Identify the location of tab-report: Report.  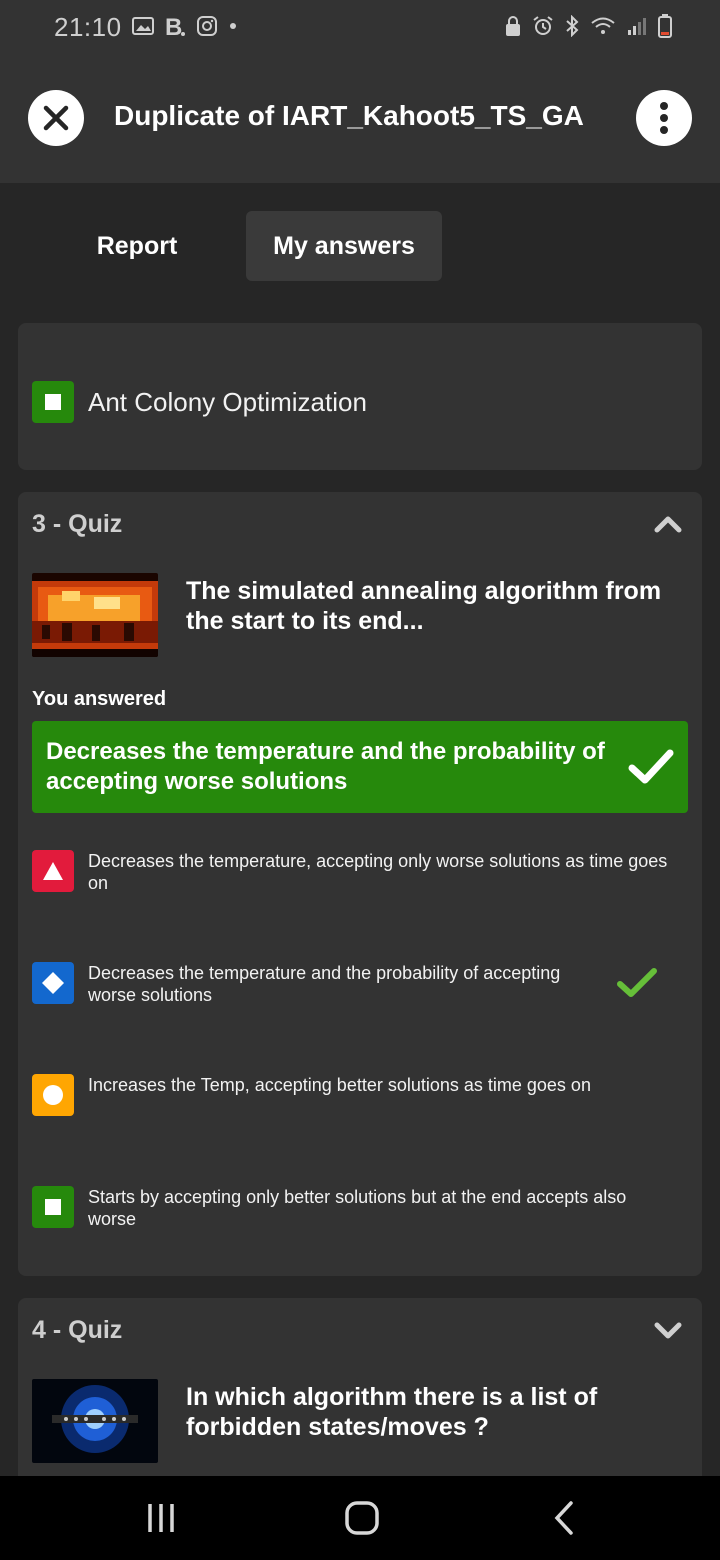
(137, 246).